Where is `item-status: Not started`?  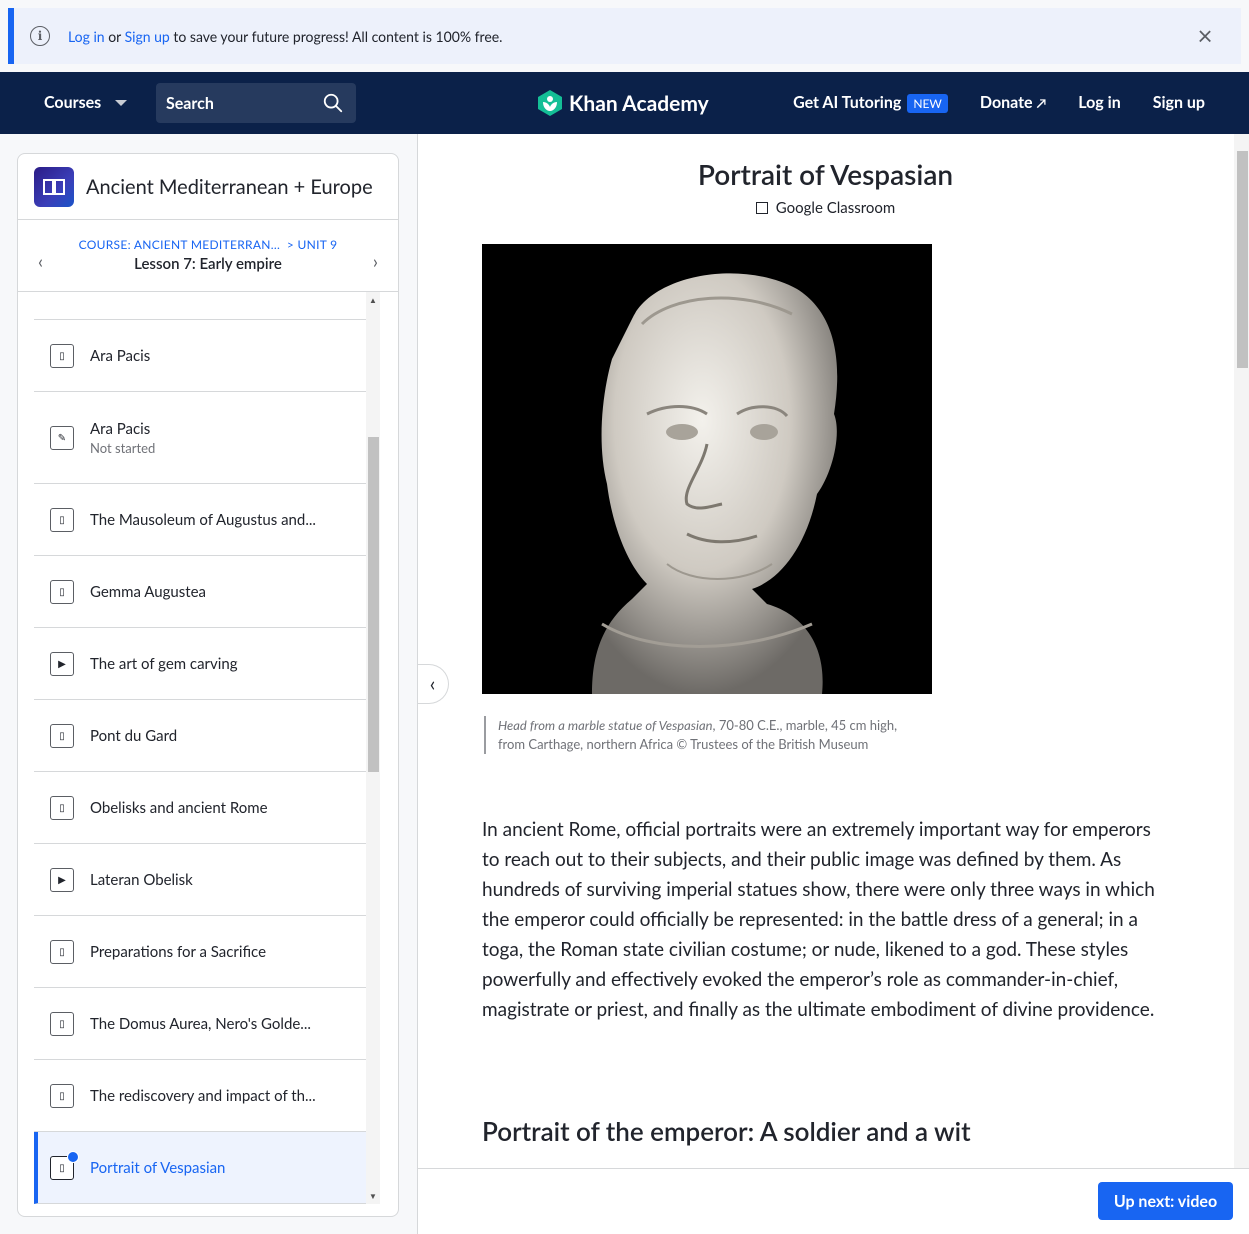
item-status: Not started is located at coordinates (123, 447).